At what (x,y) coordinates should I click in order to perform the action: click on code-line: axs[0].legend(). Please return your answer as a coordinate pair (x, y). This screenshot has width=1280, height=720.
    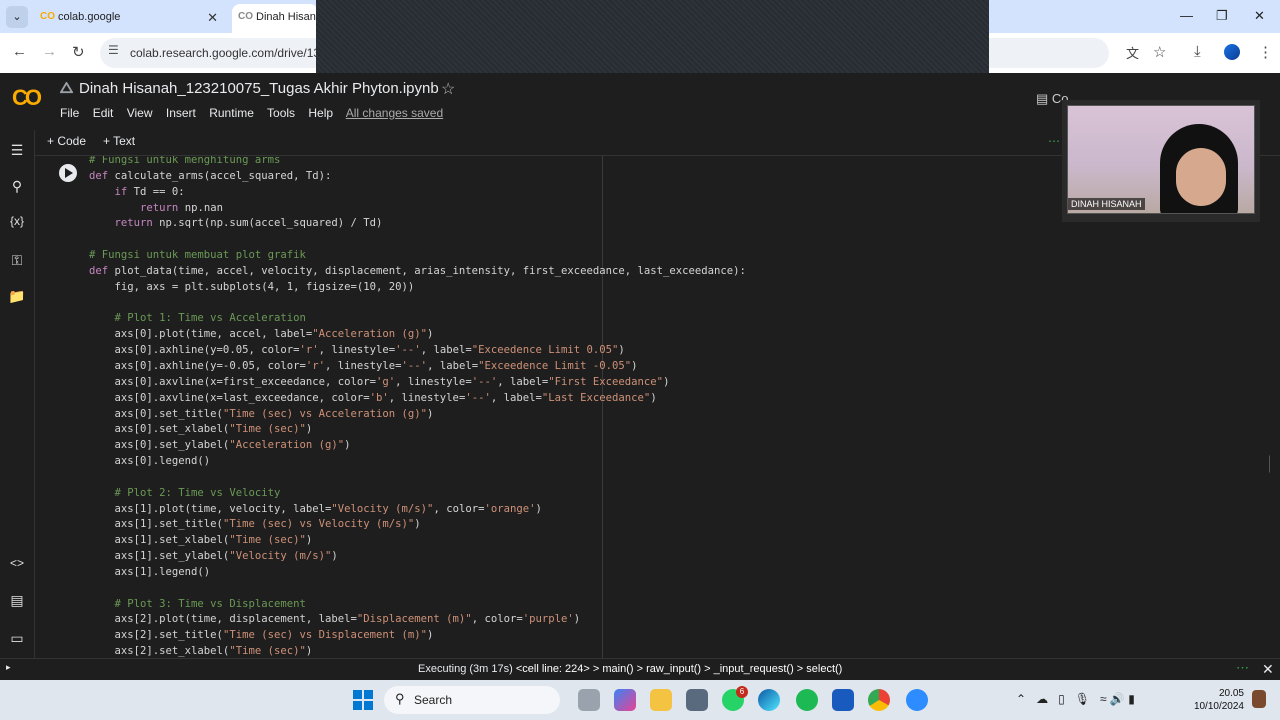
    Looking at the image, I should click on (417, 462).